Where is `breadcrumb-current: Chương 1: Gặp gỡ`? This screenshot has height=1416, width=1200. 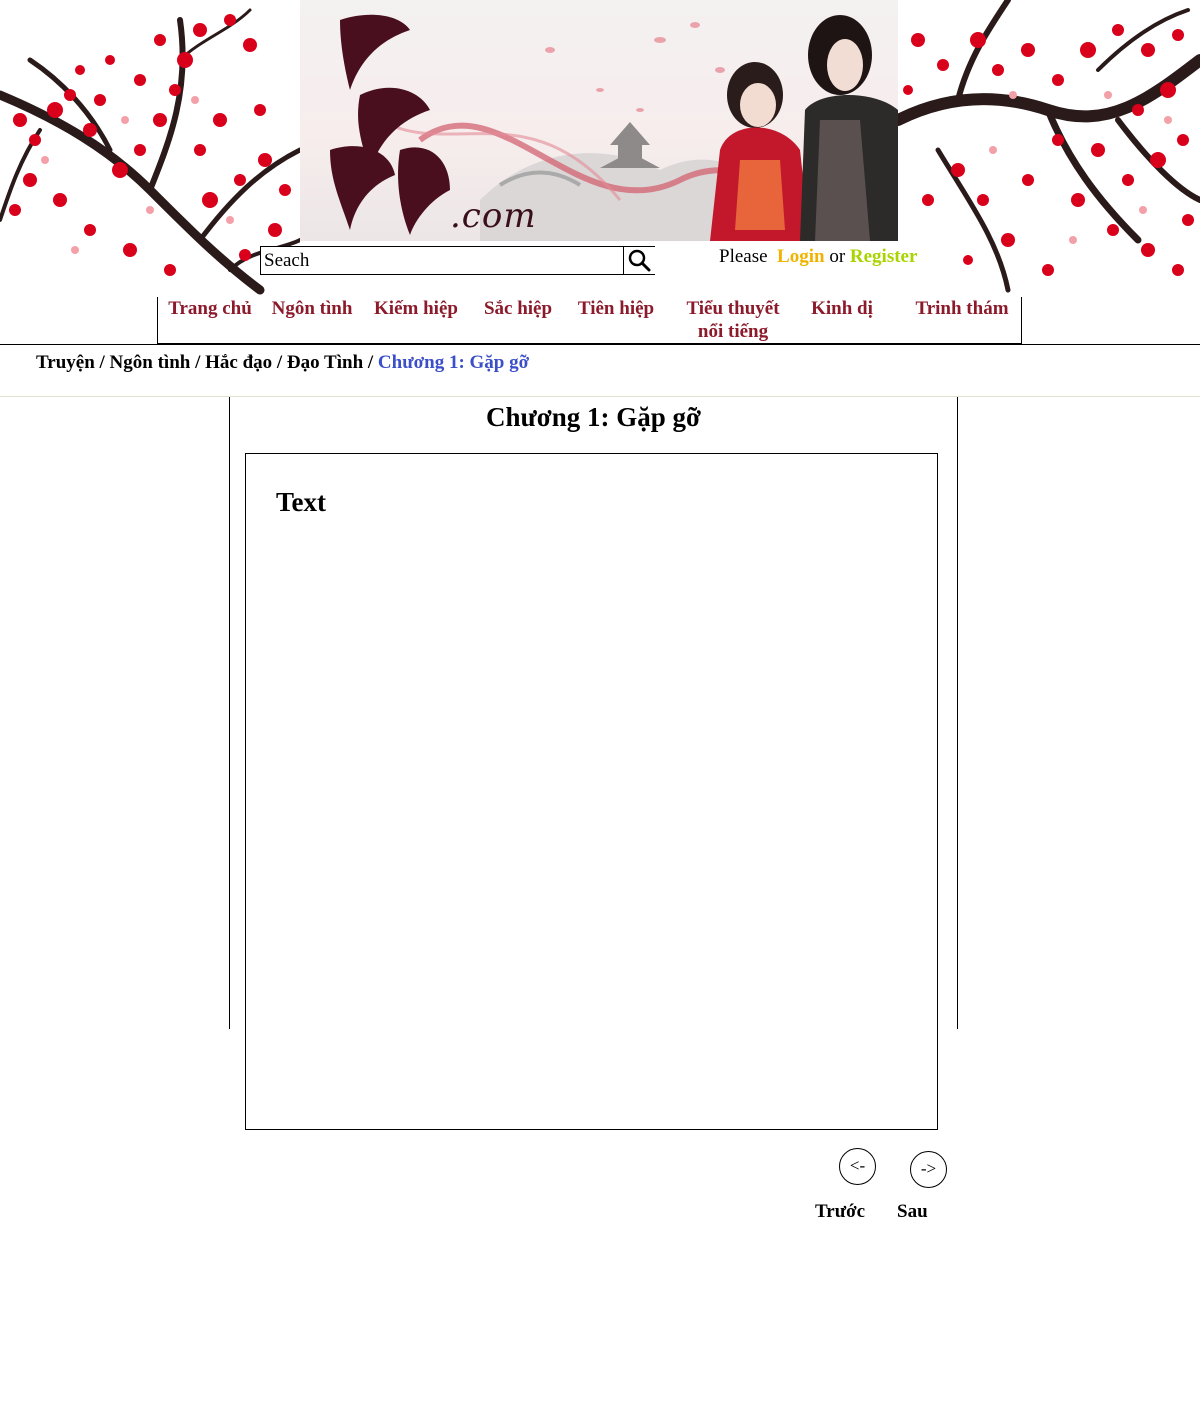 breadcrumb-current: Chương 1: Gặp gỡ is located at coordinates (453, 362).